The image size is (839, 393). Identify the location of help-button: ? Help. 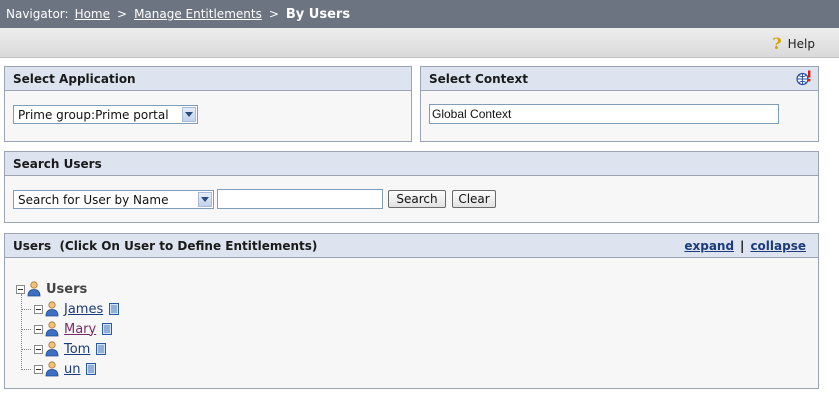
(793, 43).